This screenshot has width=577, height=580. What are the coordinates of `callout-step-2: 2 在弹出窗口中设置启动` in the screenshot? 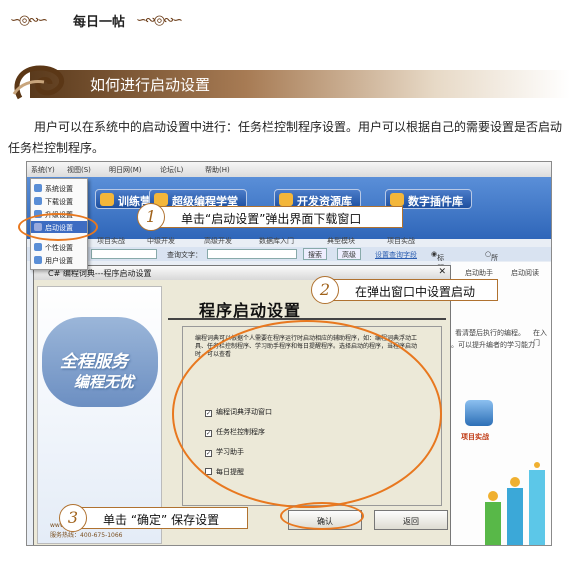 It's located at (404, 290).